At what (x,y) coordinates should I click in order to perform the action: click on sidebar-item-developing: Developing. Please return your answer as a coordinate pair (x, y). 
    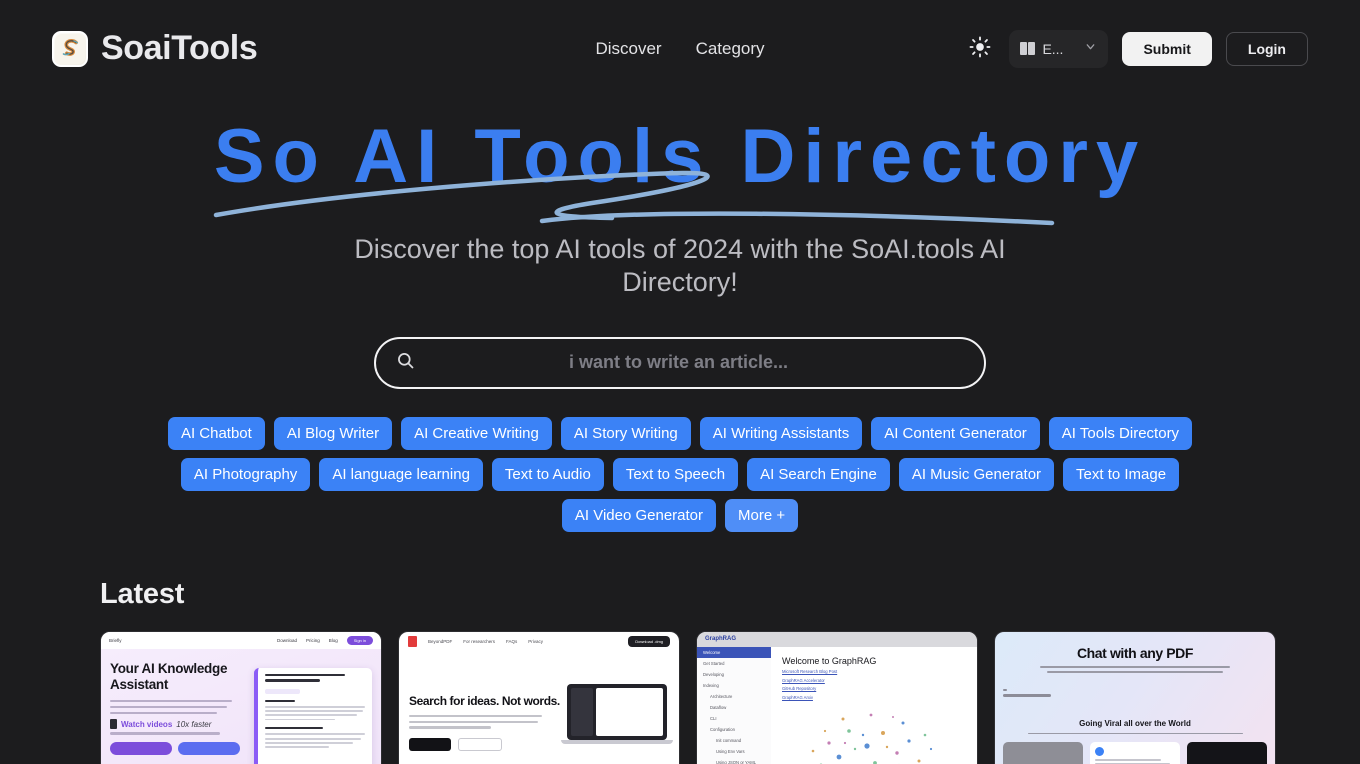
    Looking at the image, I should click on (713, 674).